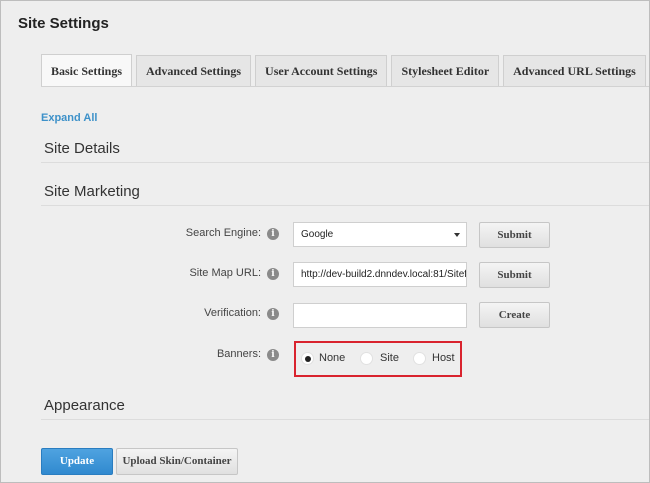 This screenshot has height=483, width=650. Describe the element at coordinates (92, 191) in the screenshot. I see `section-site-marketing: Site Marketing` at that location.